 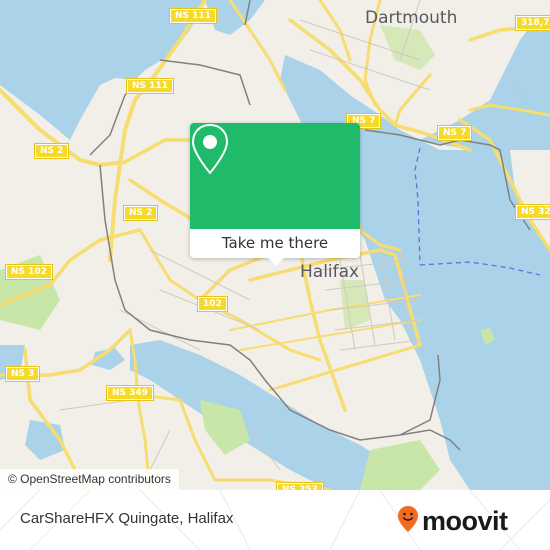 What do you see at coordinates (330, 272) in the screenshot?
I see `city-label-halifax: Halifax` at bounding box center [330, 272].